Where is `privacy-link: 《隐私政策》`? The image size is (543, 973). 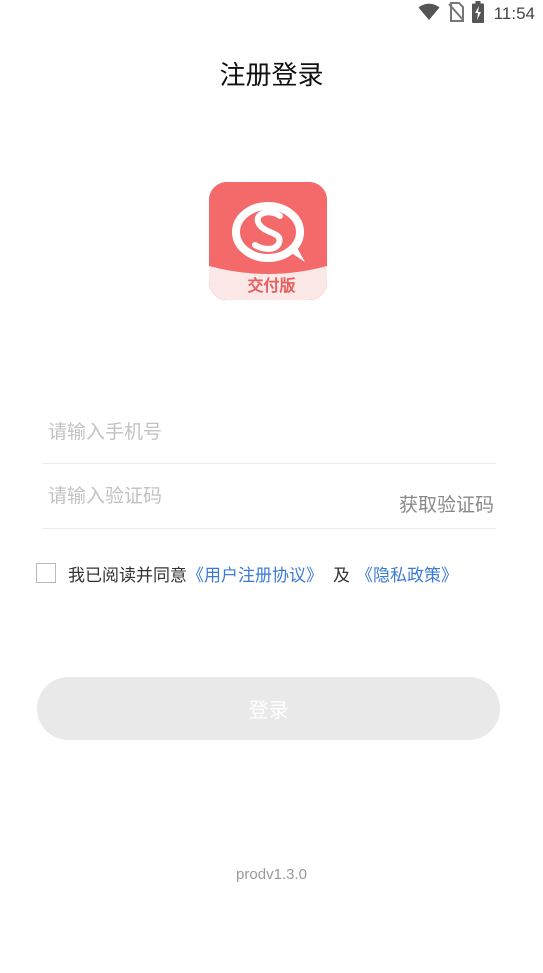 privacy-link: 《隐私政策》 is located at coordinates (407, 573).